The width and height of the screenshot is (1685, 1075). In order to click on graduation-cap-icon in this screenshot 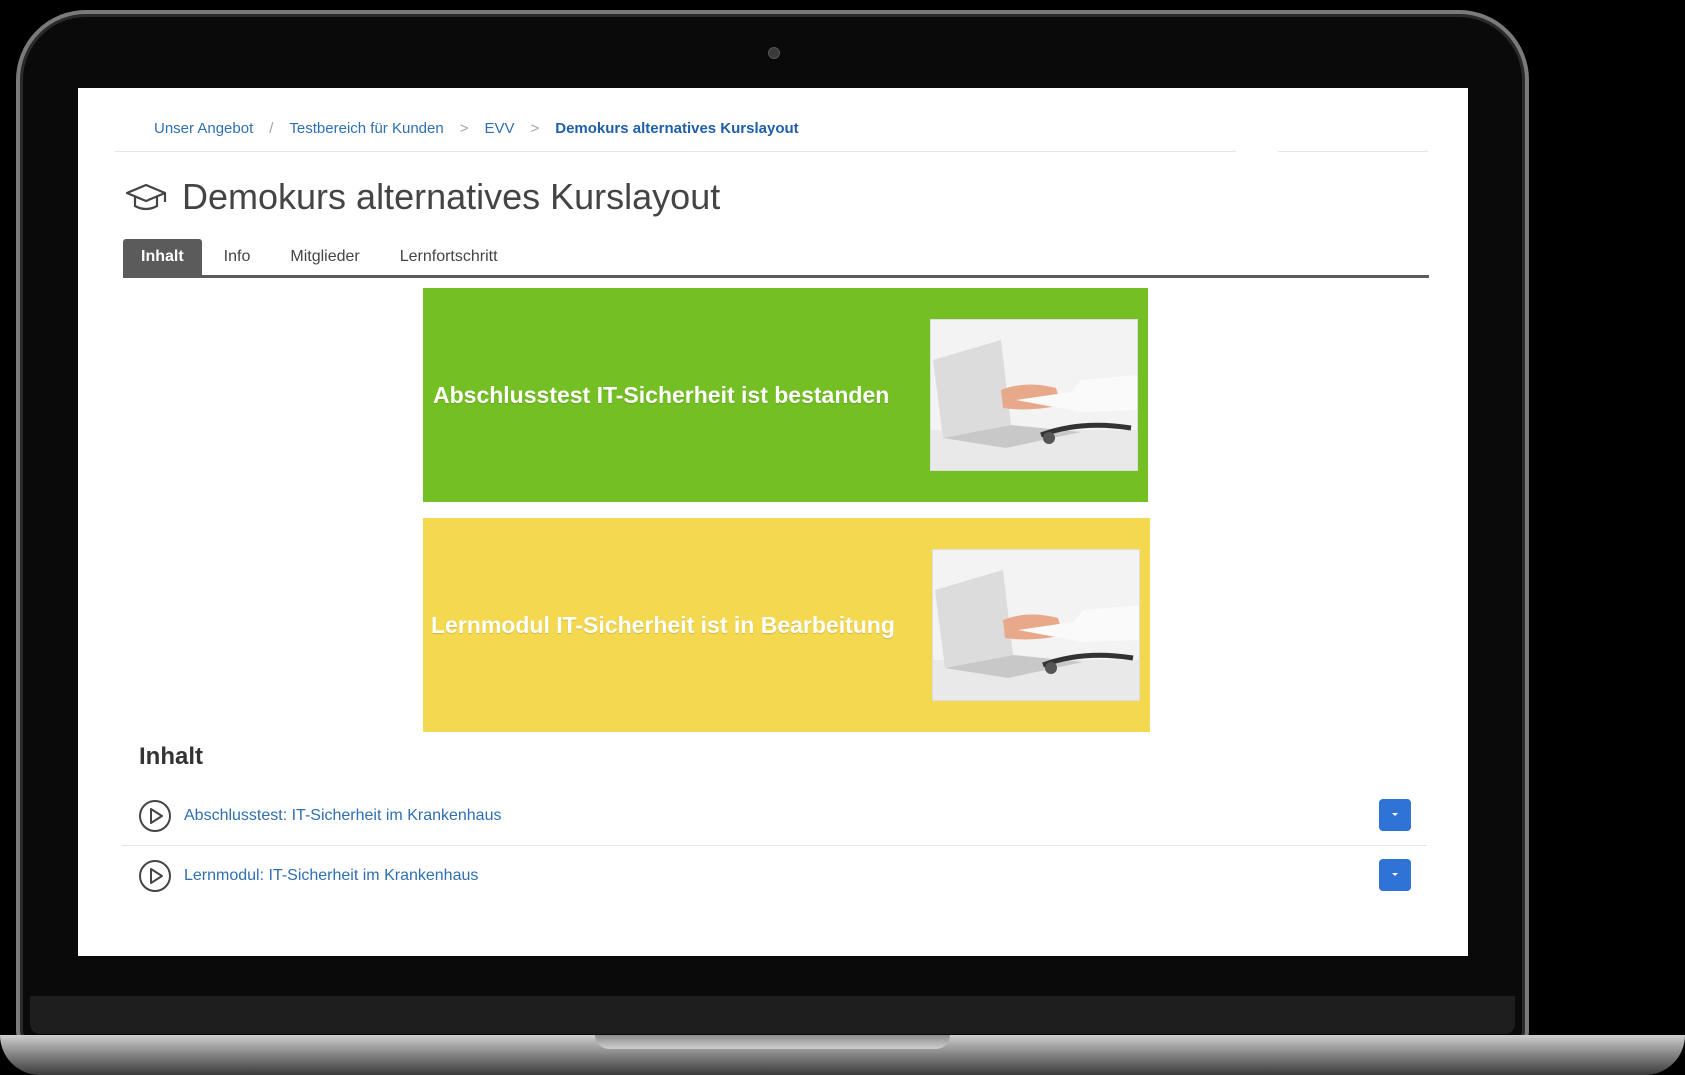, I will do `click(146, 197)`.